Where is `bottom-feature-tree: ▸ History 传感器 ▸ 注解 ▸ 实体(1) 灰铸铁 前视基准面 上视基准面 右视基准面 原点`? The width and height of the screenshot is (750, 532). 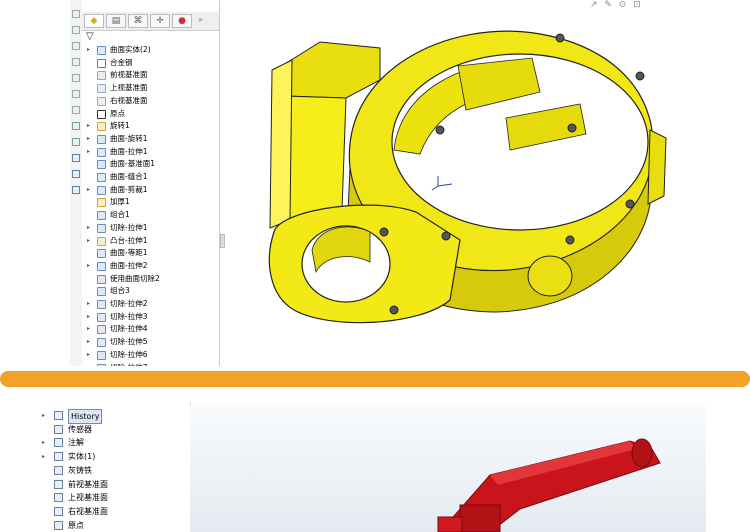 bottom-feature-tree: ▸ History 传感器 ▸ 注解 ▸ 实体(1) 灰铸铁 前视基准面 上视基准面 右视基准面 原点 is located at coordinates (115, 466).